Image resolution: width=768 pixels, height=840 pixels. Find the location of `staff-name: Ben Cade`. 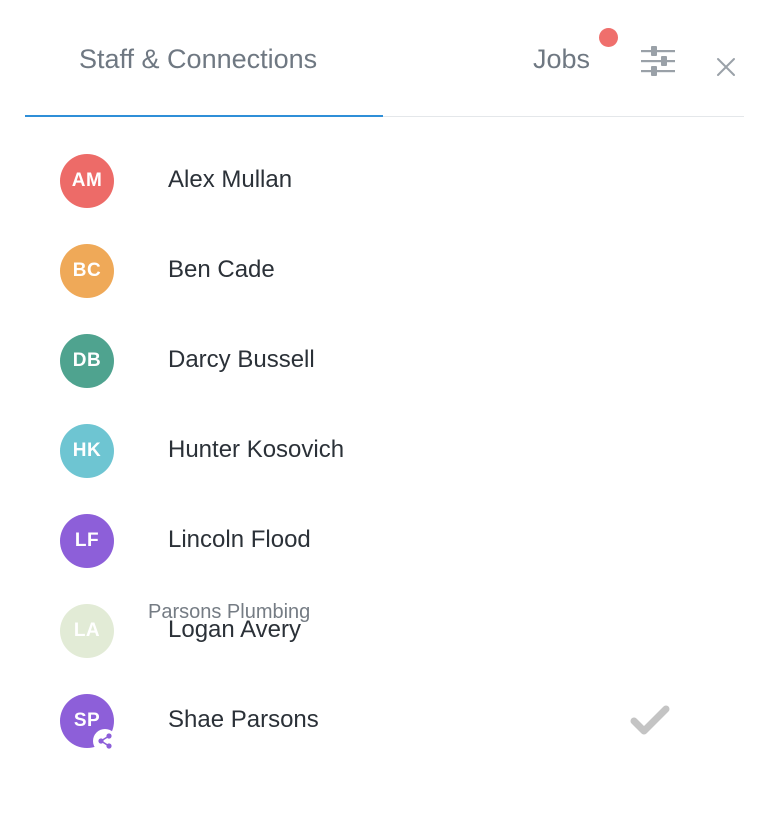

staff-name: Ben Cade is located at coordinates (221, 269).